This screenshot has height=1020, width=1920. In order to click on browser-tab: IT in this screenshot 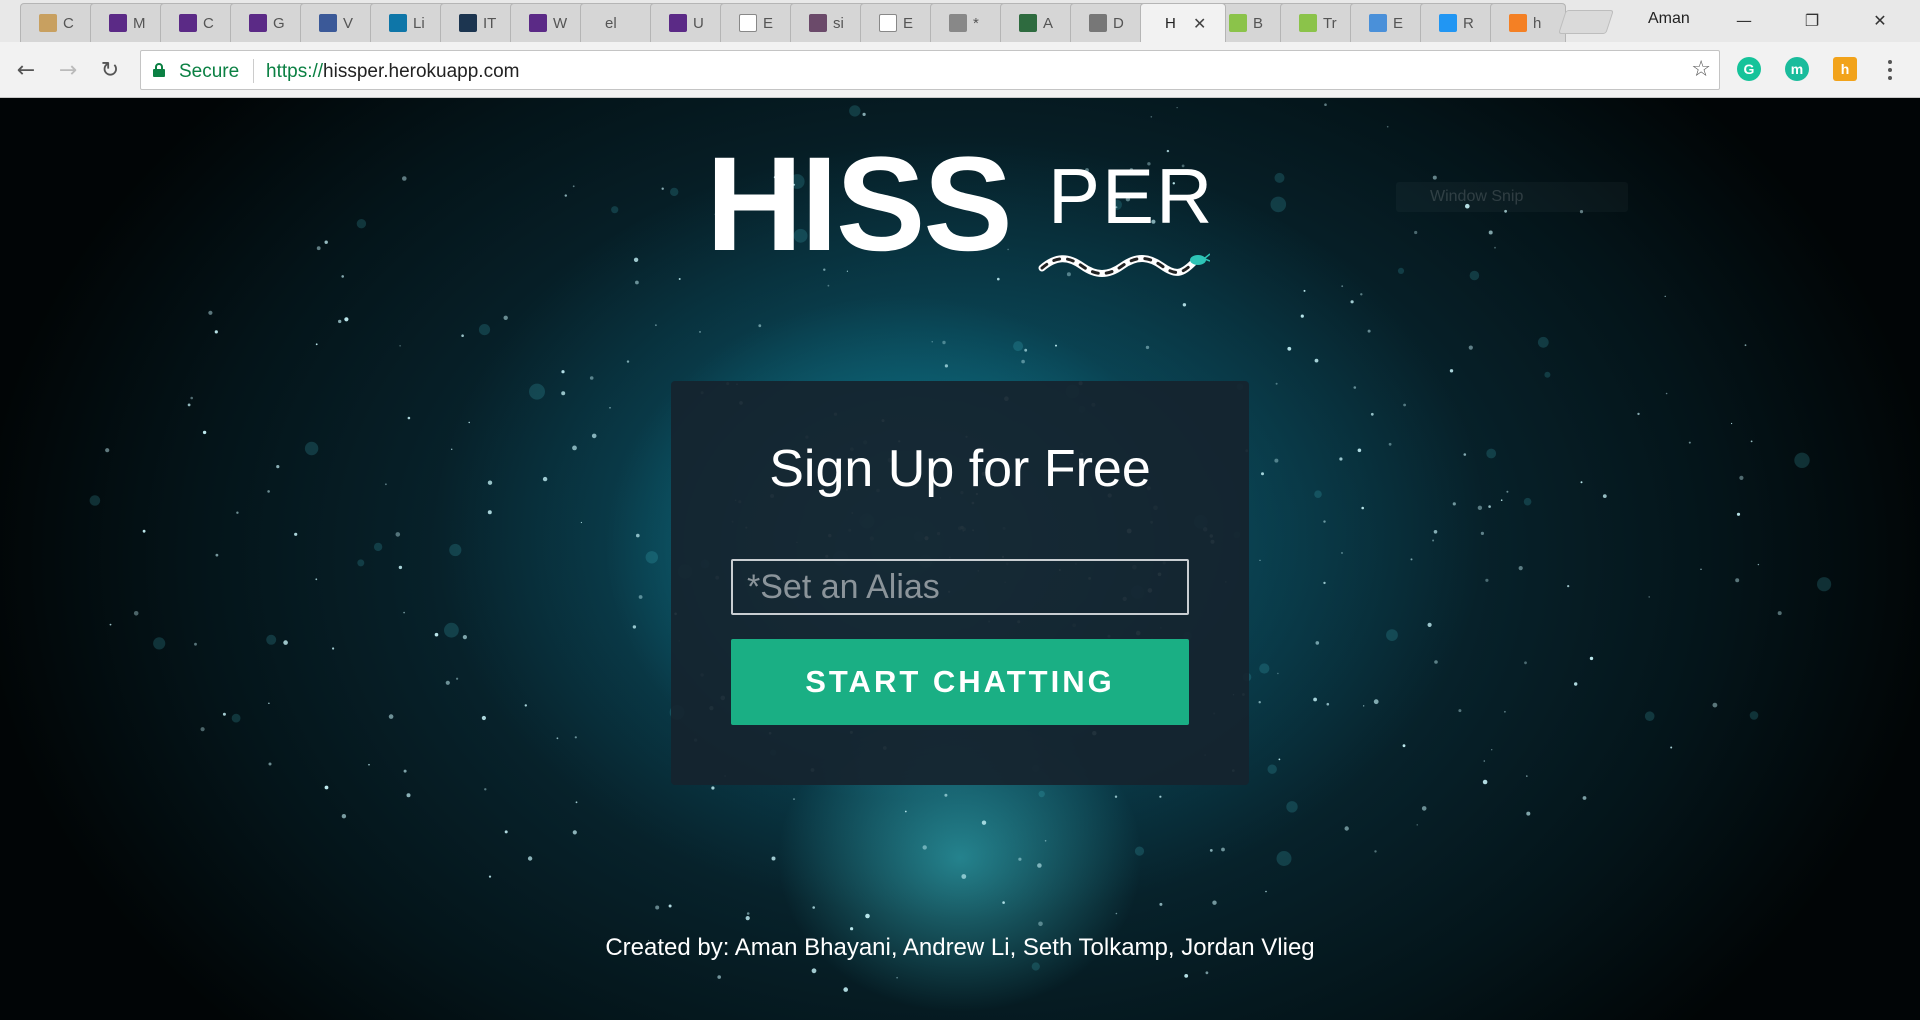, I will do `click(478, 22)`.